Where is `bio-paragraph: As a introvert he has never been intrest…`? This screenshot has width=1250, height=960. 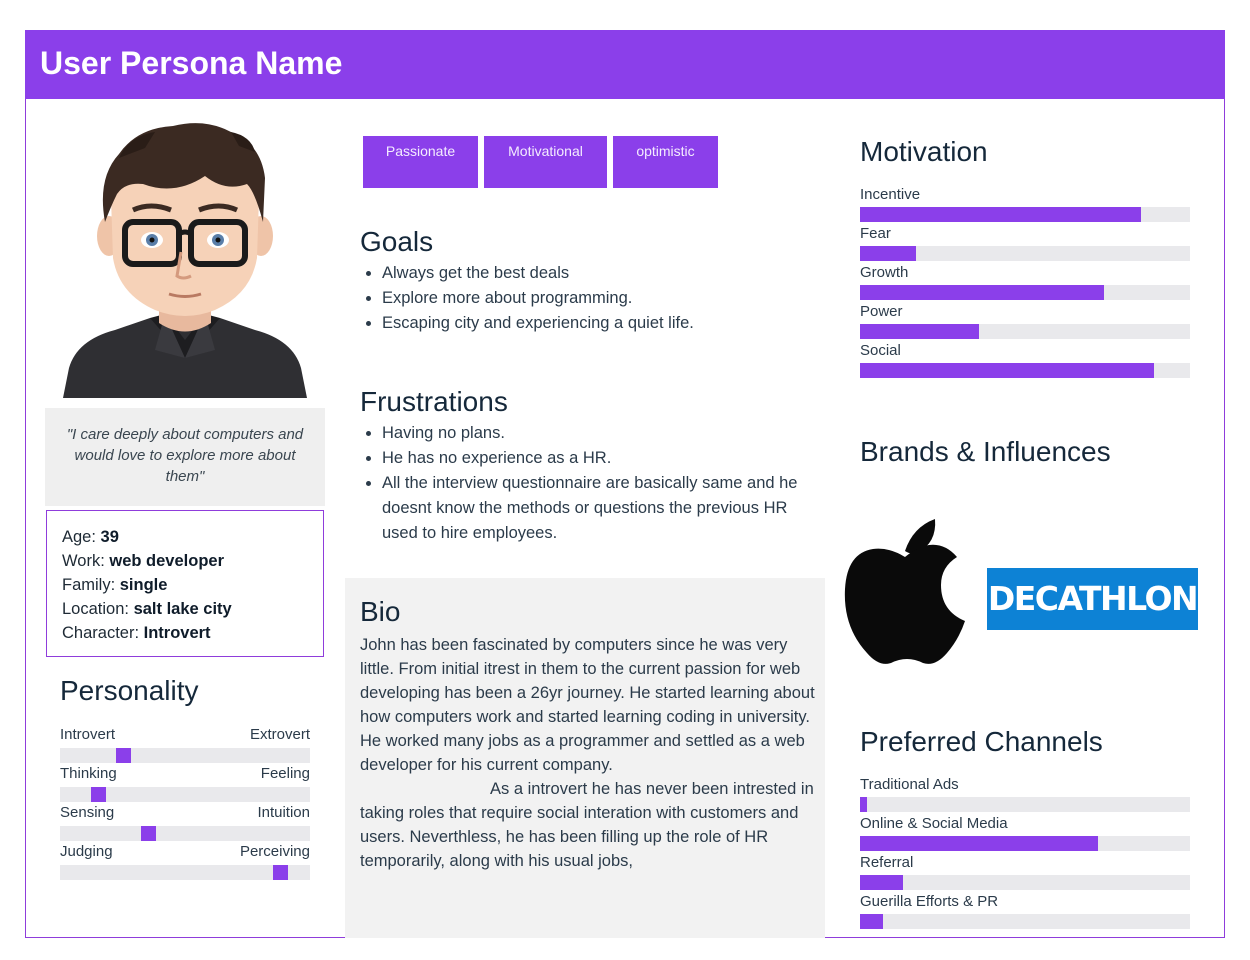
bio-paragraph: As a introvert he has never been intrest… is located at coordinates (587, 825).